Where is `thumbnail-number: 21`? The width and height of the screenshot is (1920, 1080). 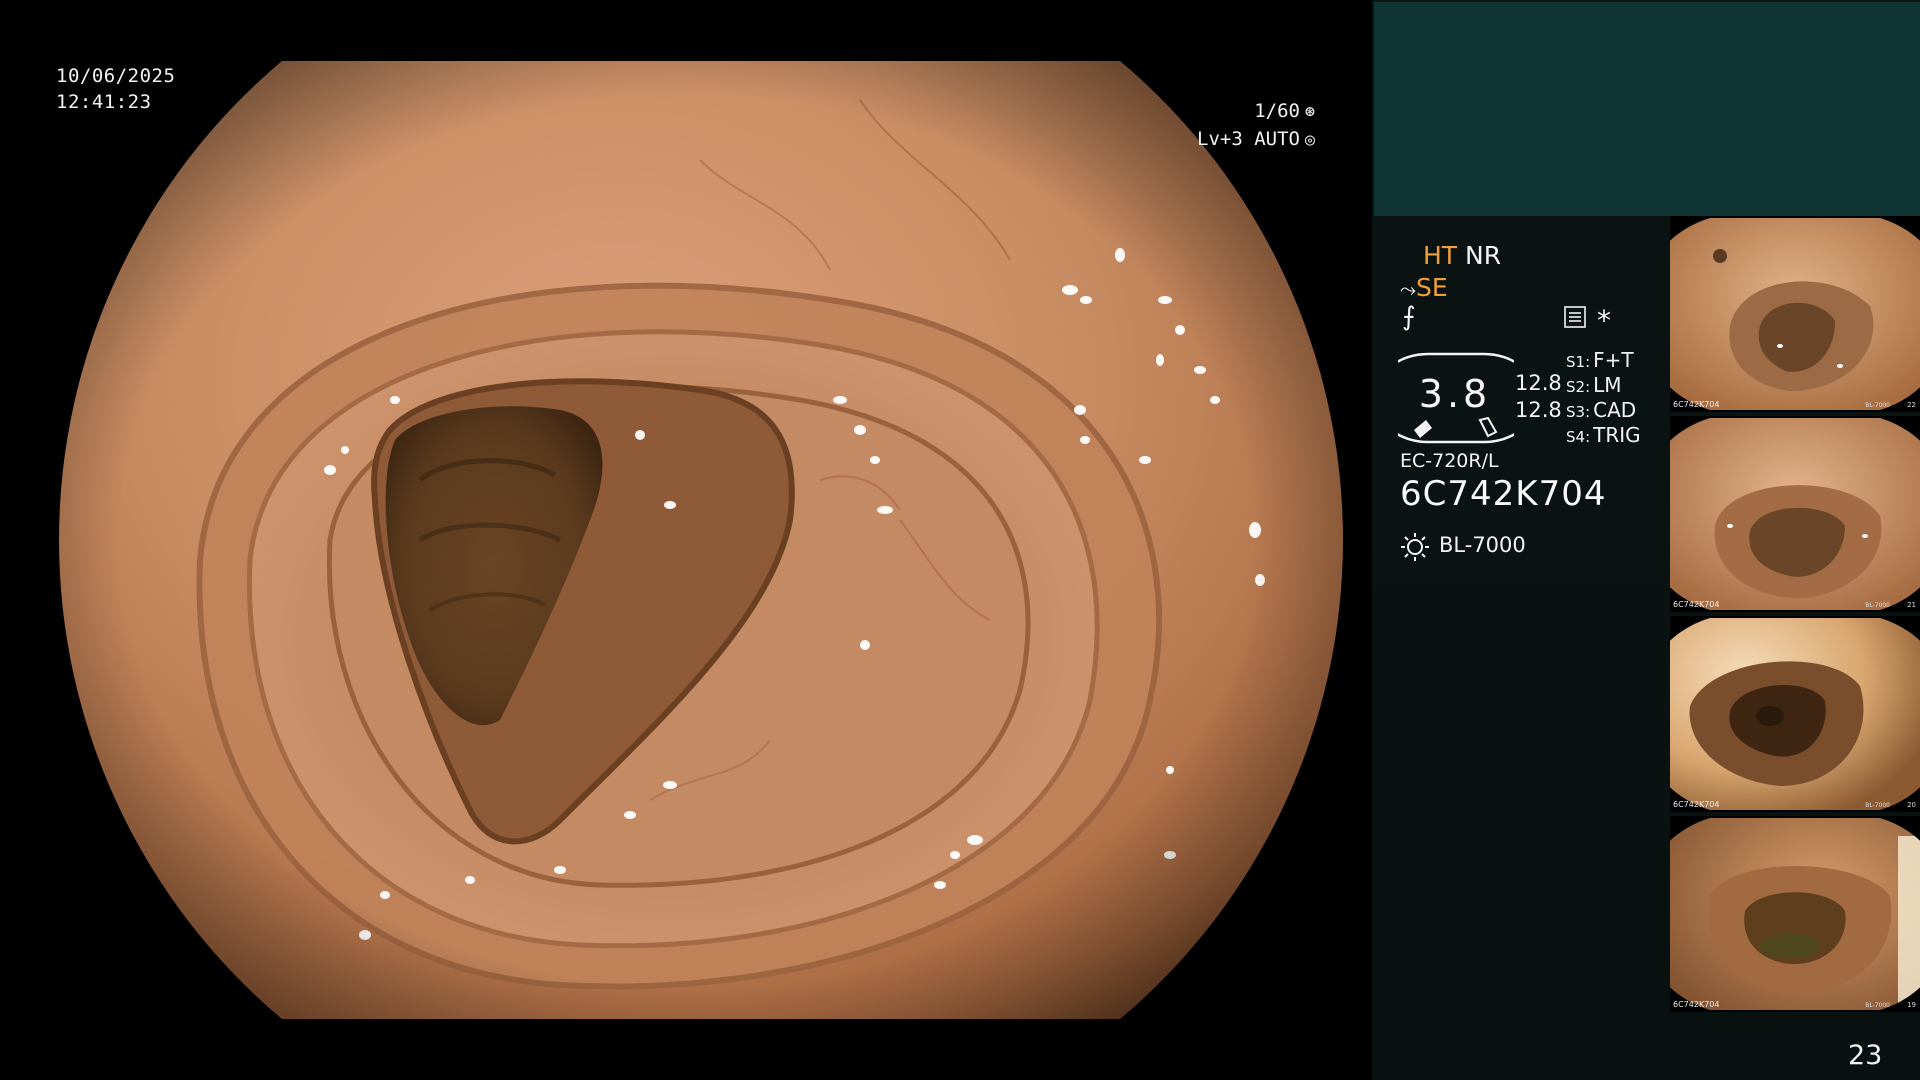 thumbnail-number: 21 is located at coordinates (1911, 605).